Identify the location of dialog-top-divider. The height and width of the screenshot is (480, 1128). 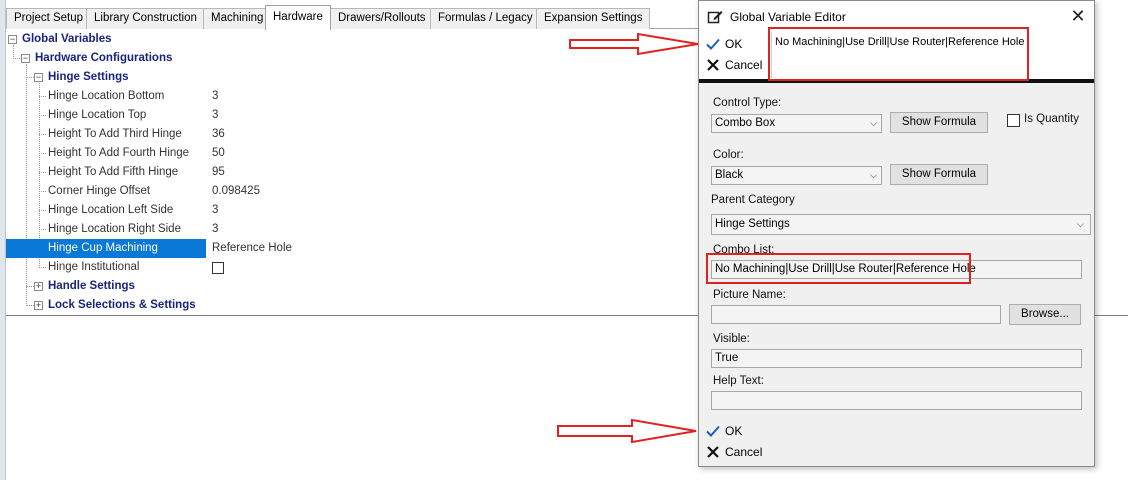
(896, 81).